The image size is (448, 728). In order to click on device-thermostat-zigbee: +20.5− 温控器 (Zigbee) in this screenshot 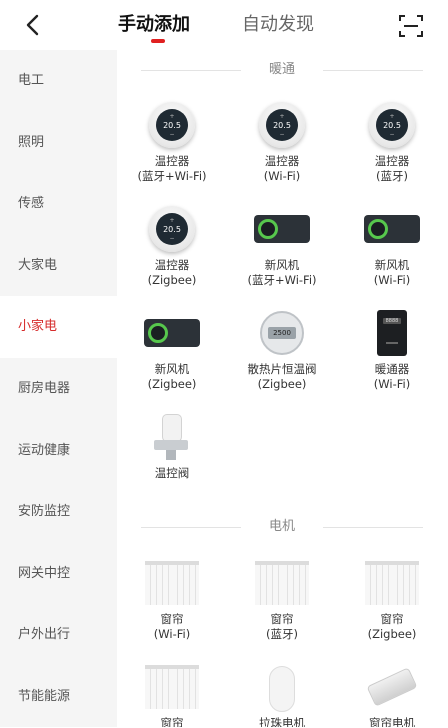, I will do `click(172, 246)`.